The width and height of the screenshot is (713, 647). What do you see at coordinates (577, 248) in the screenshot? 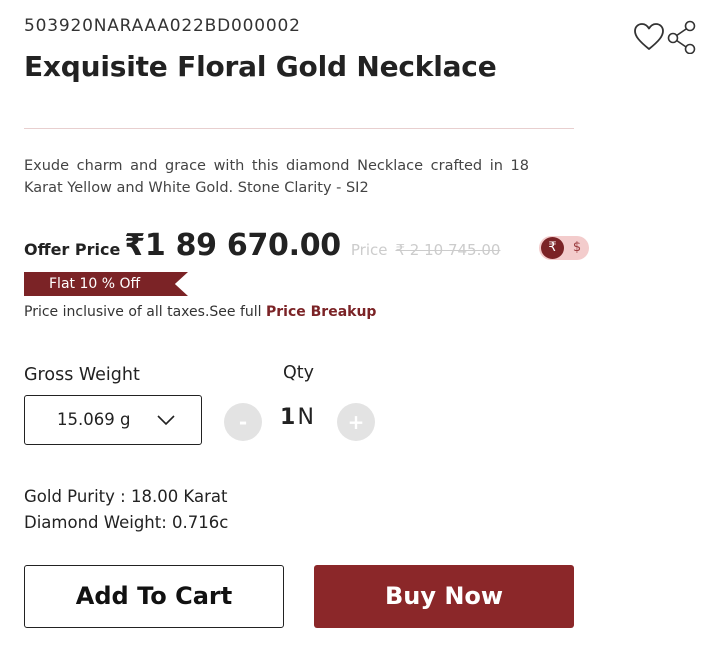
I see `dollar-icon: $` at bounding box center [577, 248].